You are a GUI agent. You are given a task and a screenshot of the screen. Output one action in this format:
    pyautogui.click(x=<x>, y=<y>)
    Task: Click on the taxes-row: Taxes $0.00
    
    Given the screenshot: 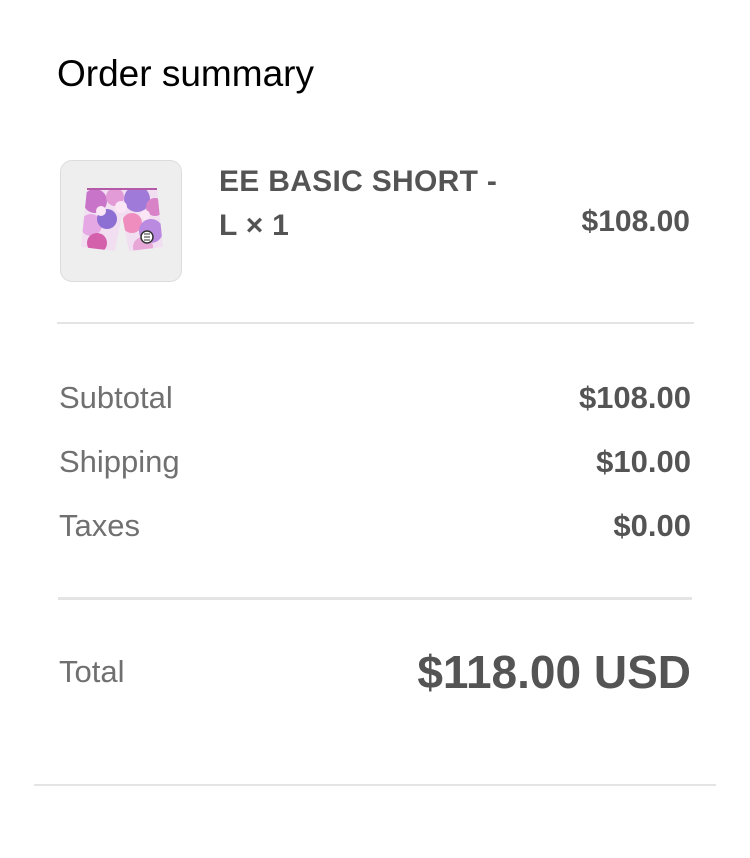 What is the action you would take?
    pyautogui.click(x=375, y=526)
    